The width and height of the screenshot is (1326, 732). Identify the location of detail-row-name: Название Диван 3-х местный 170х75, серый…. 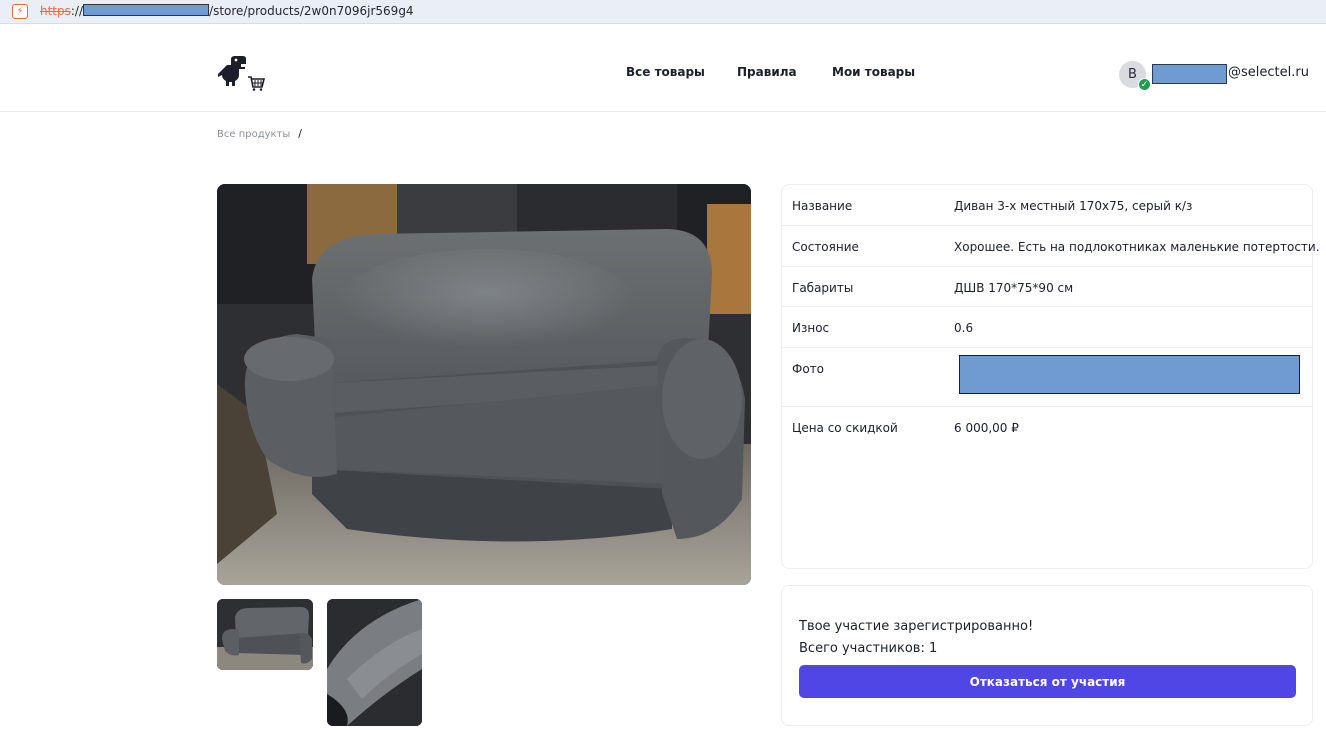
(1047, 205).